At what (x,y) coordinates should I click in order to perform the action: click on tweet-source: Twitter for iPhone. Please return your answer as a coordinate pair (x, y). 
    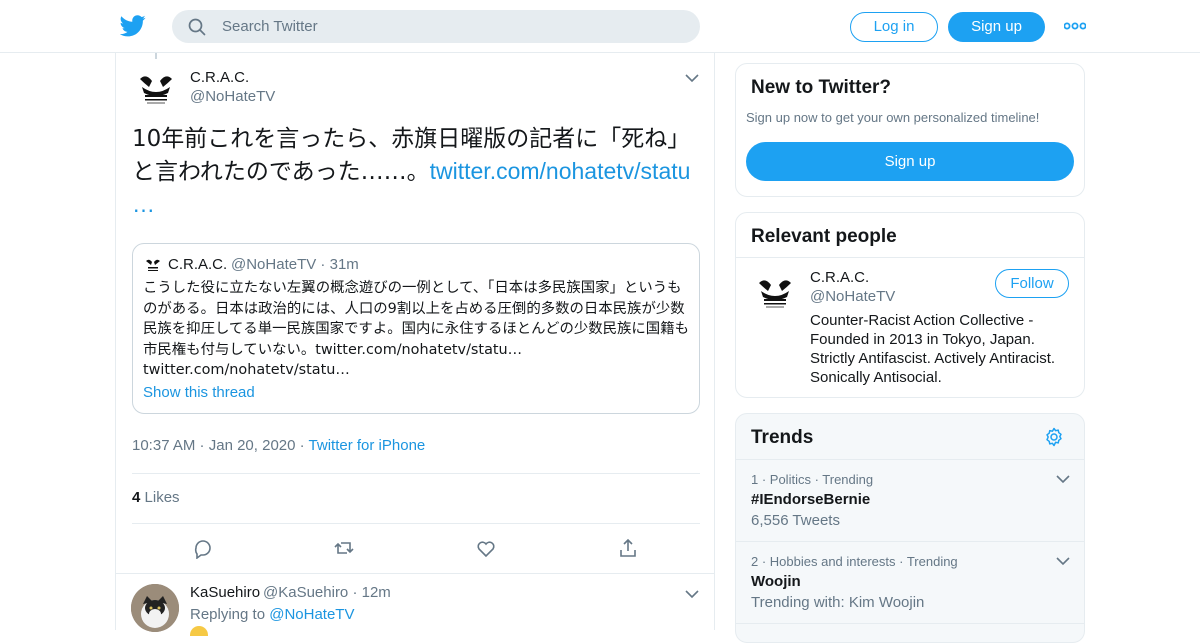
    Looking at the image, I should click on (367, 445).